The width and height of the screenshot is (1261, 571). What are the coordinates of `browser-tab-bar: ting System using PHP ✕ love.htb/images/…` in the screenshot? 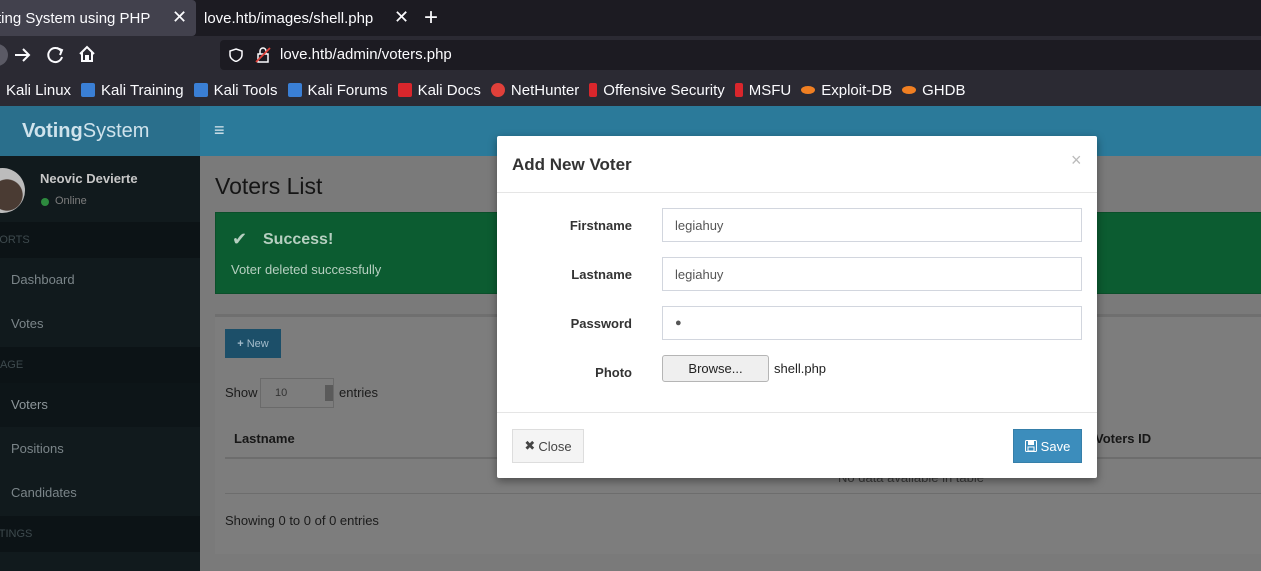 It's located at (630, 18).